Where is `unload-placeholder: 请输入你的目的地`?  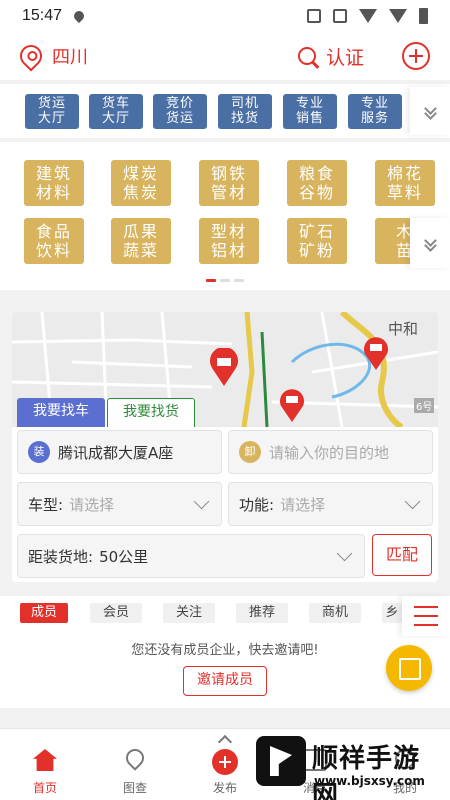 unload-placeholder: 请输入你的目的地 is located at coordinates (329, 452).